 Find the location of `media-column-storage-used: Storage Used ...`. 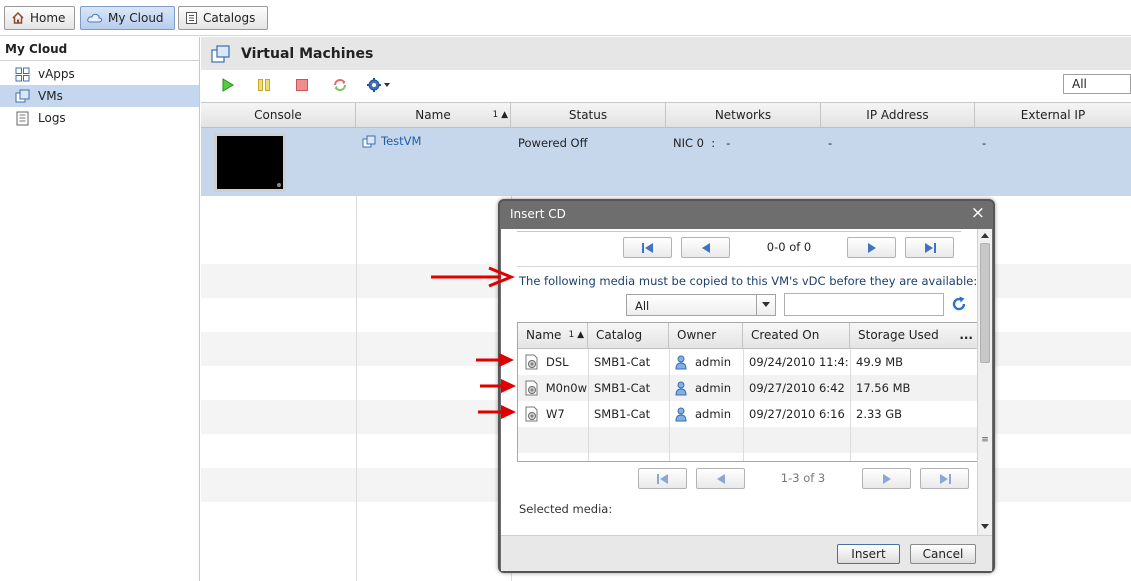

media-column-storage-used: Storage Used ... is located at coordinates (913, 335).